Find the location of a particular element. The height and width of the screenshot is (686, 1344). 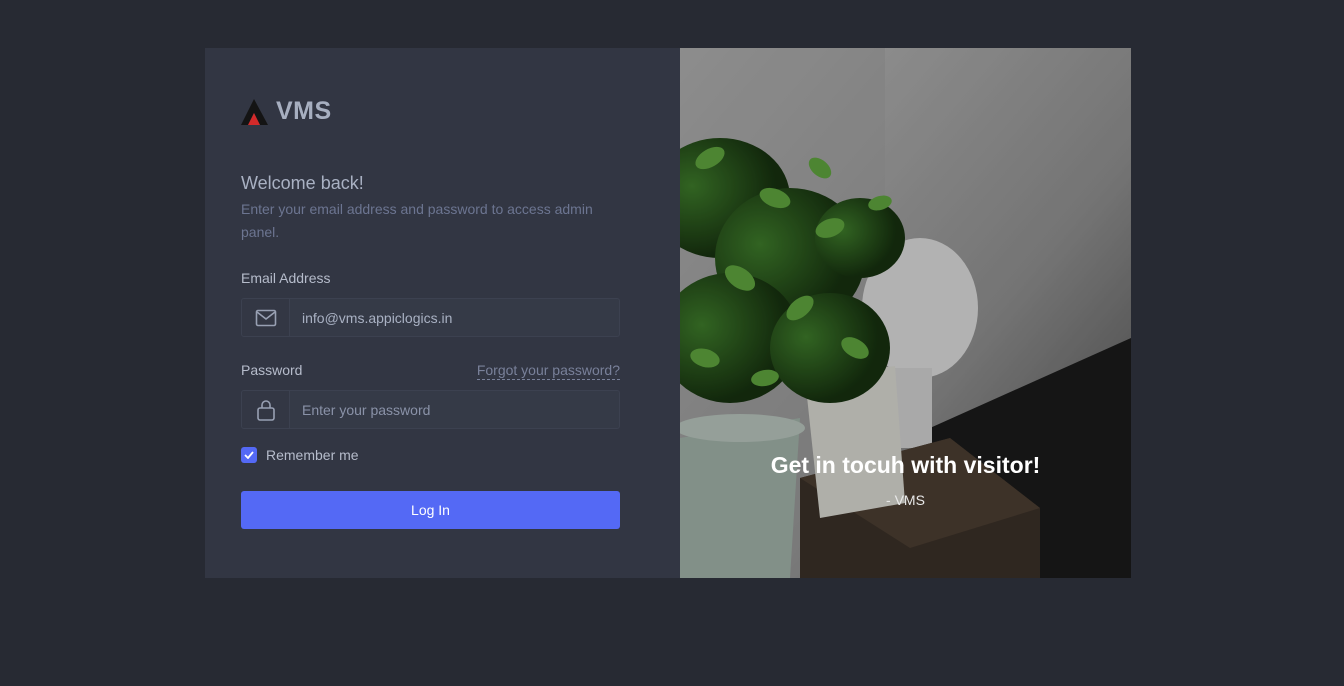

remember-me: Remember me is located at coordinates (300, 455).